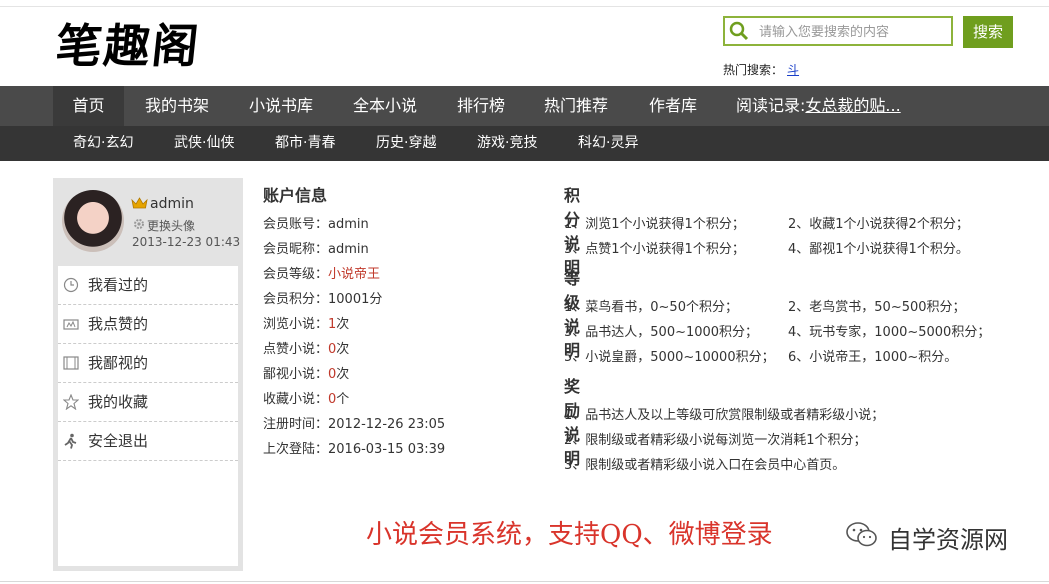 The image size is (1049, 584). What do you see at coordinates (877, 307) in the screenshot?
I see `levels-item: 2、老鸟赏书，50~500积分；` at bounding box center [877, 307].